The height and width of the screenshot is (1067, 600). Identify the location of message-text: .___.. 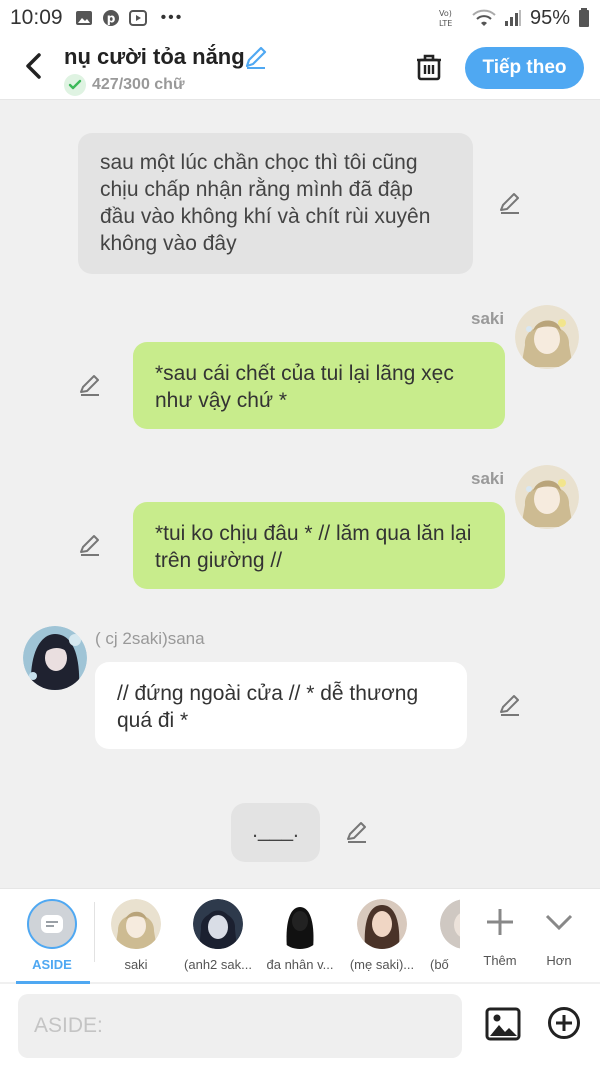
(275, 830).